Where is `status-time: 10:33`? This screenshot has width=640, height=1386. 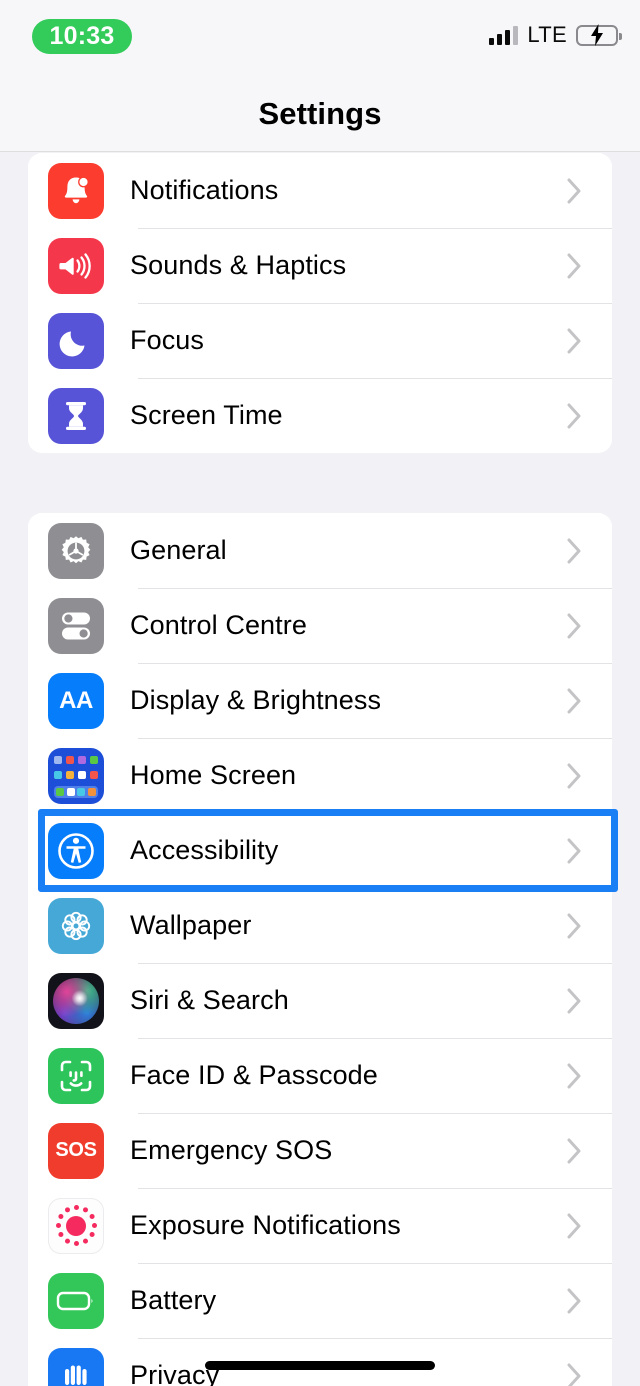 status-time: 10:33 is located at coordinates (82, 36).